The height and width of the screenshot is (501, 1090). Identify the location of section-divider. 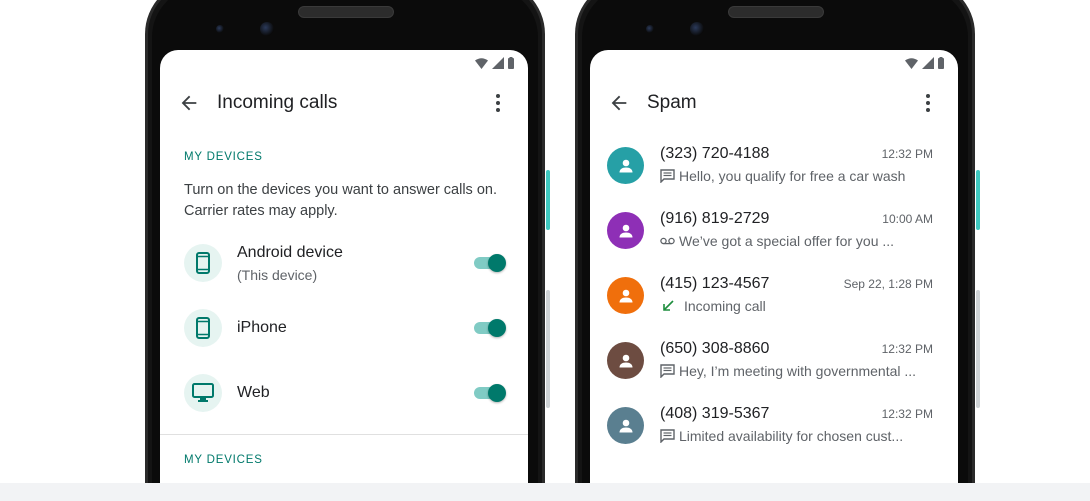
(344, 434).